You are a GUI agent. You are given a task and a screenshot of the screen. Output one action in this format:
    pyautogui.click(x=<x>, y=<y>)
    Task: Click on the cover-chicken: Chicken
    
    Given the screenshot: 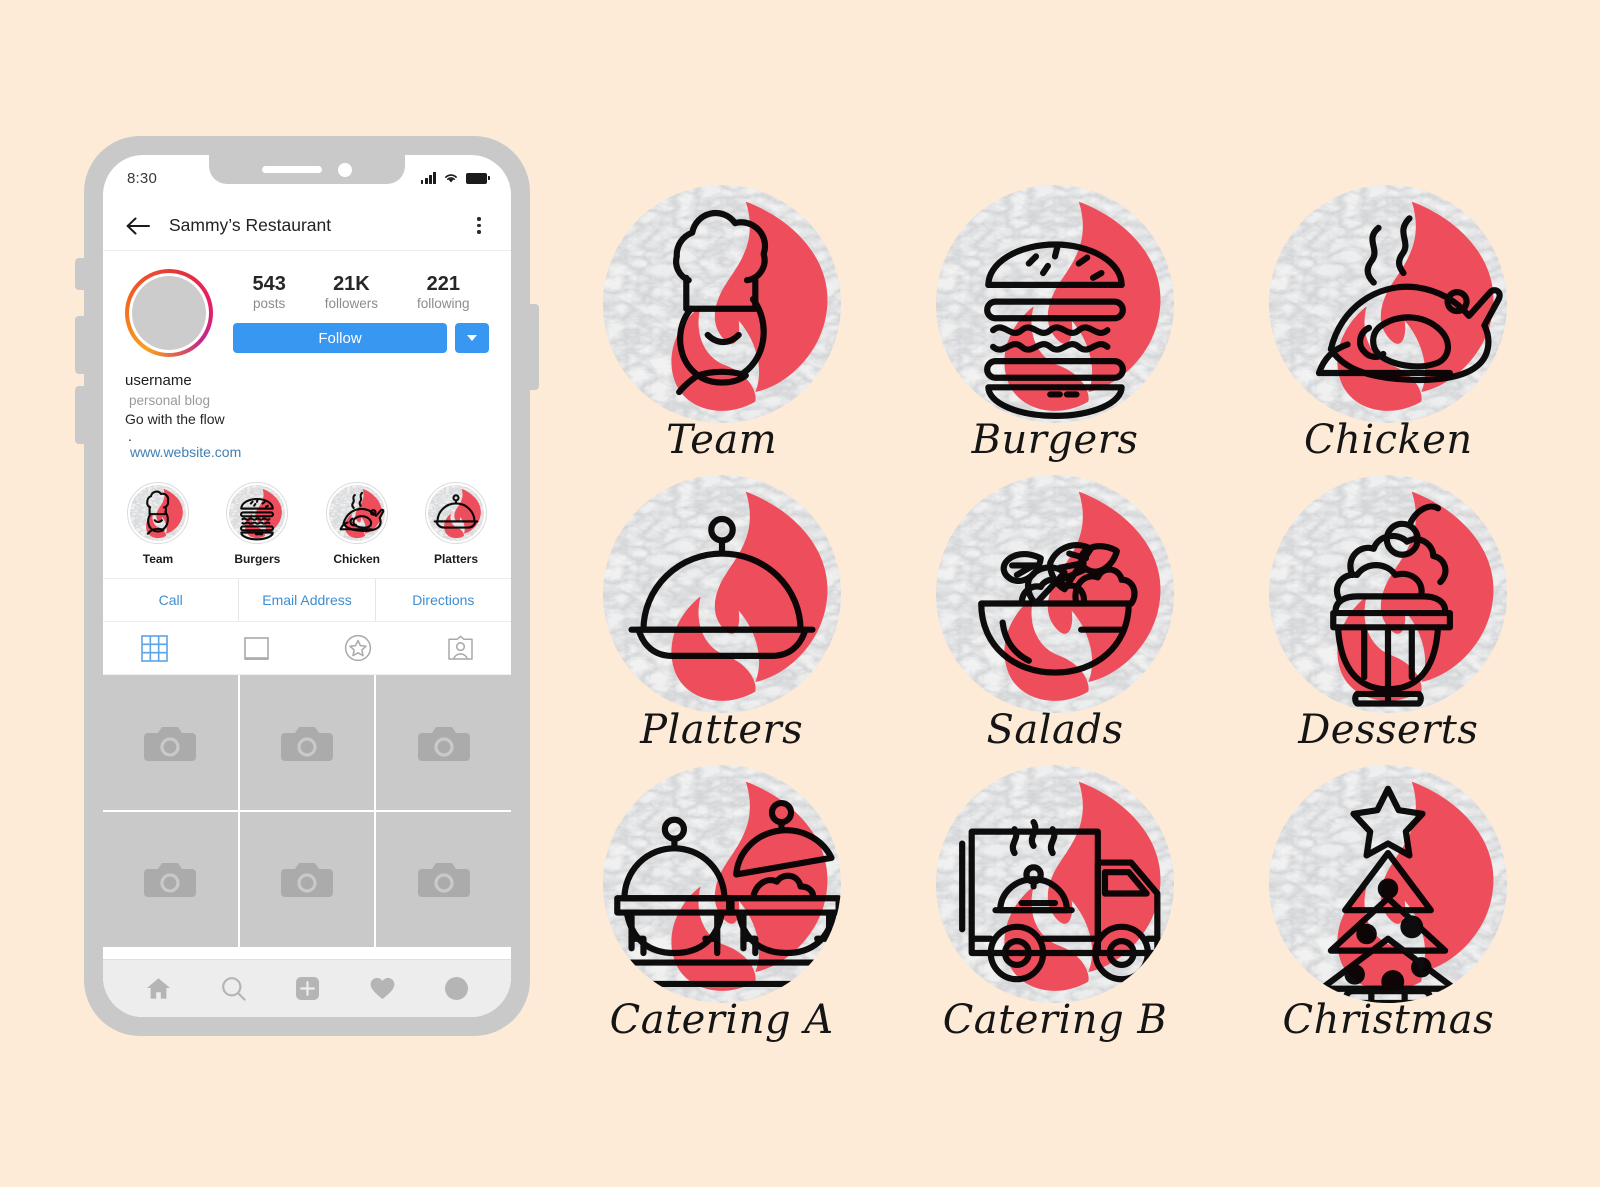 What is the action you would take?
    pyautogui.click(x=1388, y=330)
    